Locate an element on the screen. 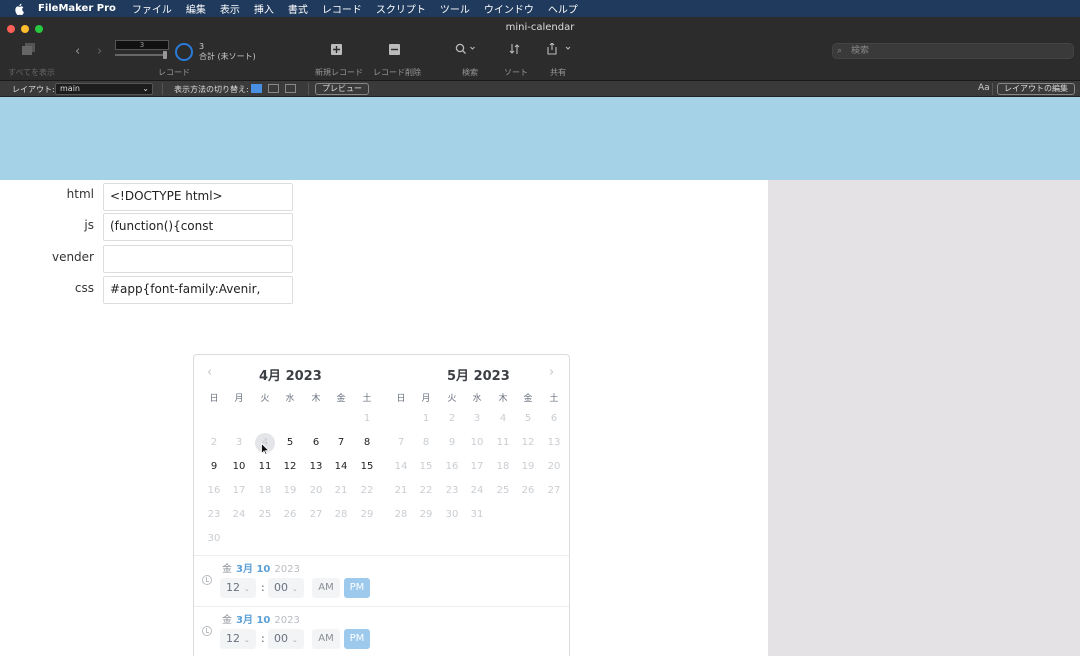  delete-record-icon is located at coordinates (394, 51).